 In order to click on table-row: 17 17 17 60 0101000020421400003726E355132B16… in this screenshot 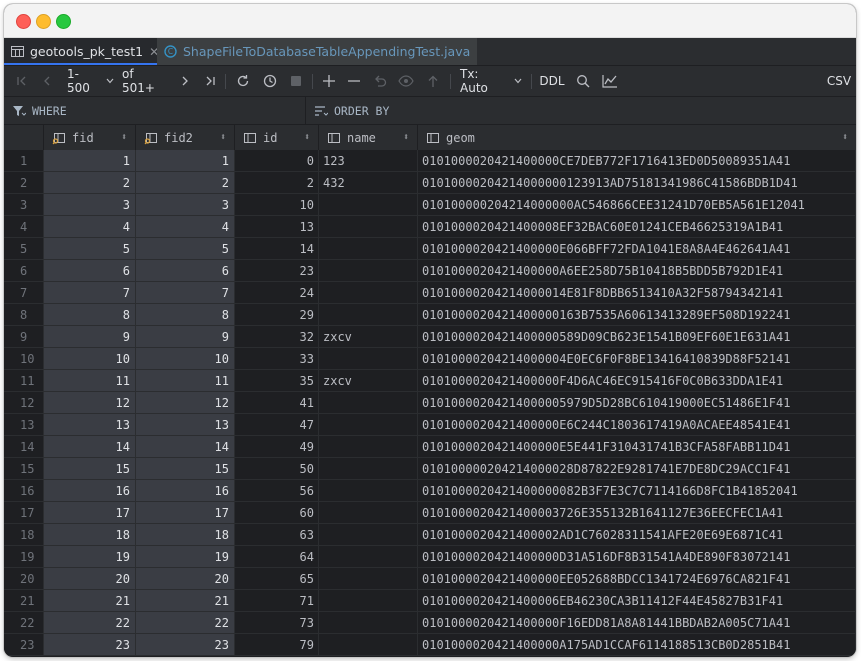, I will do `click(430, 513)`.